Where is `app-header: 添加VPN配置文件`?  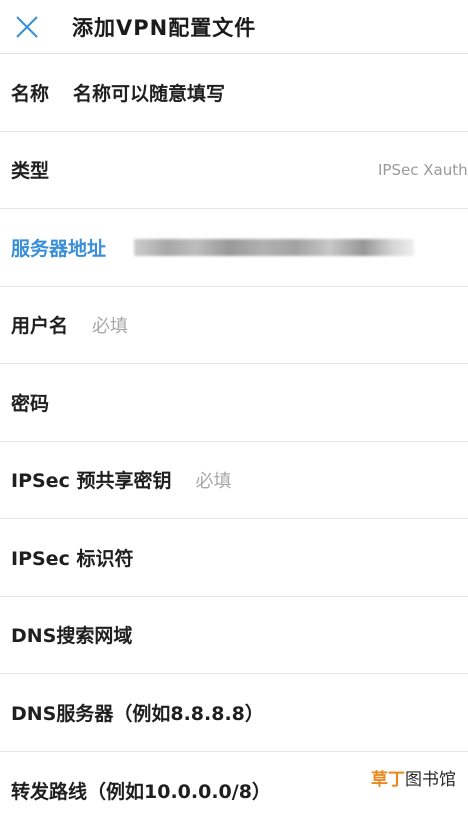
app-header: 添加VPN配置文件 is located at coordinates (234, 27).